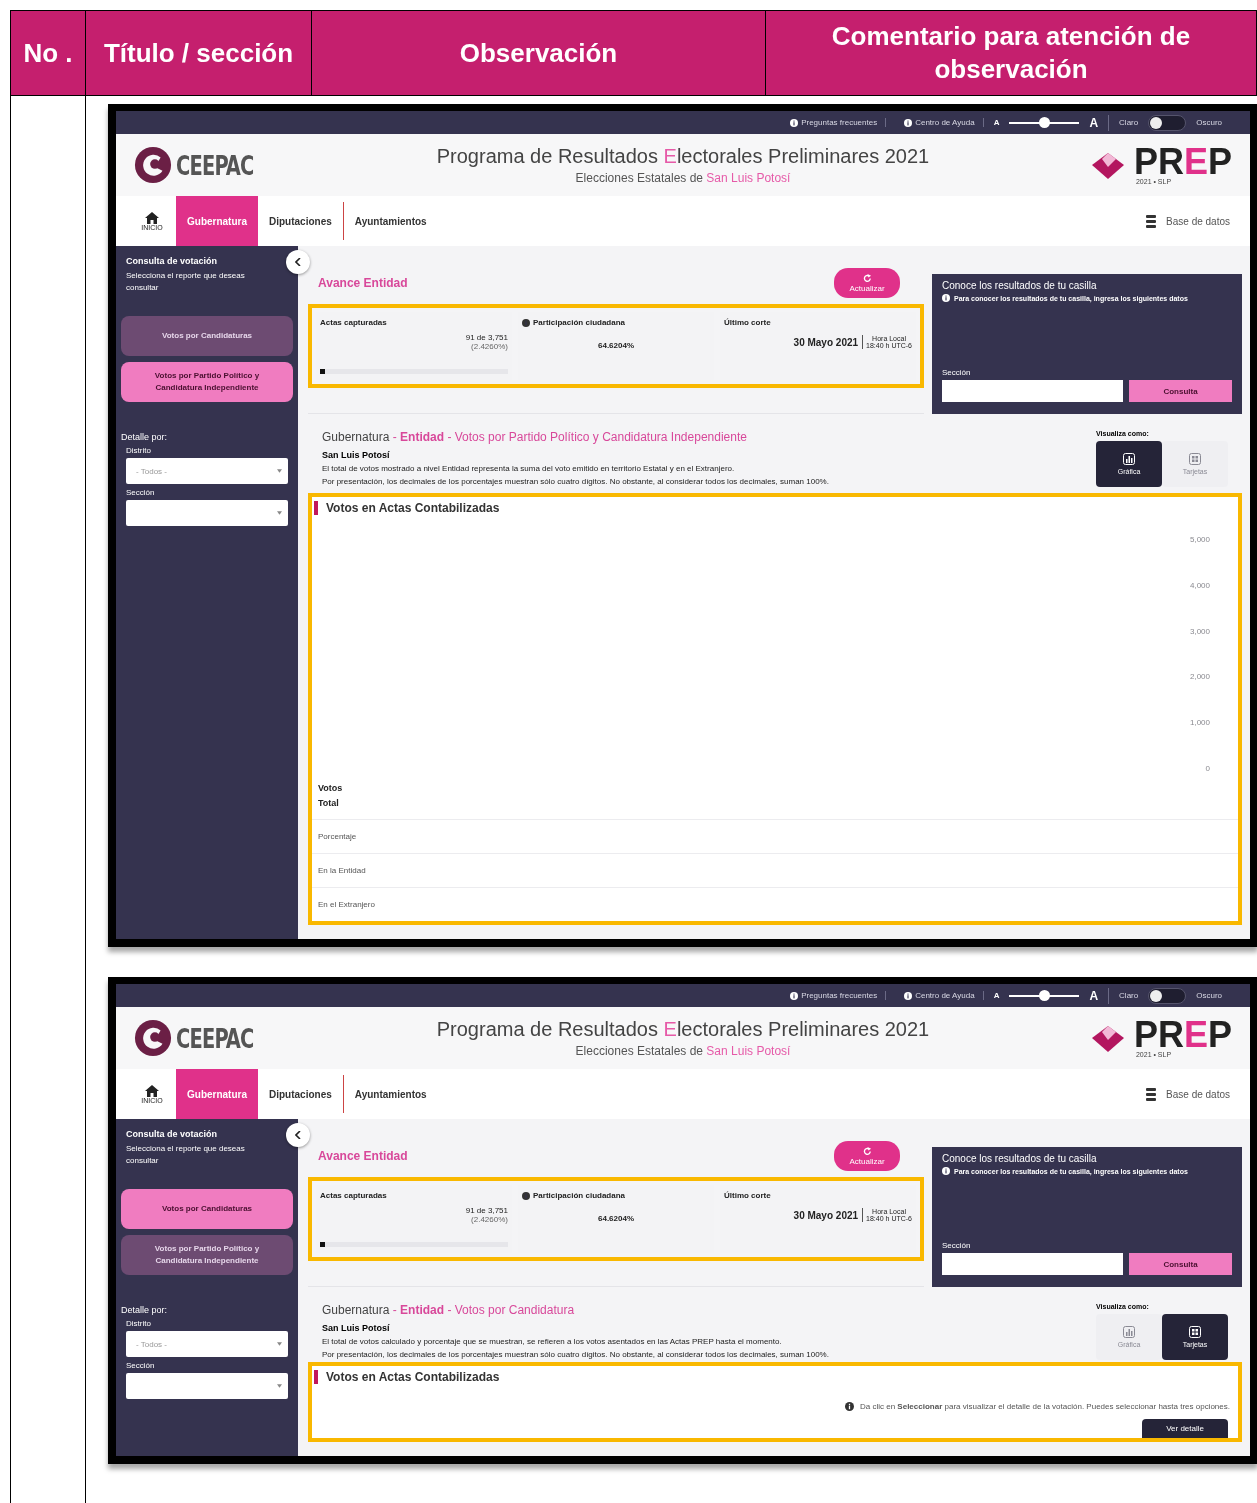 Image resolution: width=1257 pixels, height=1503 pixels. What do you see at coordinates (1199, 539) in the screenshot?
I see `axis-label: 5,000` at bounding box center [1199, 539].